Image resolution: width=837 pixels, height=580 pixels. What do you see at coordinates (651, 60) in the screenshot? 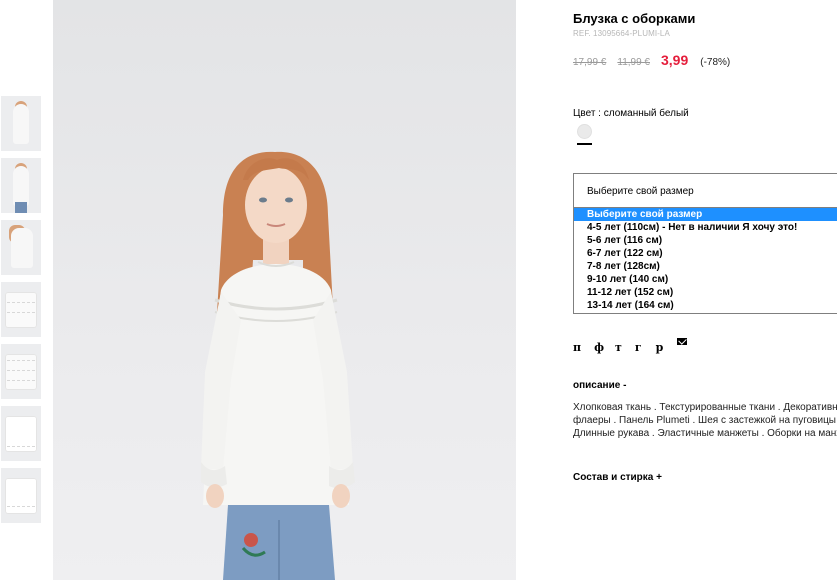
I see `price-row: 17,99 € 11,99 € 3,99 (-78%)` at bounding box center [651, 60].